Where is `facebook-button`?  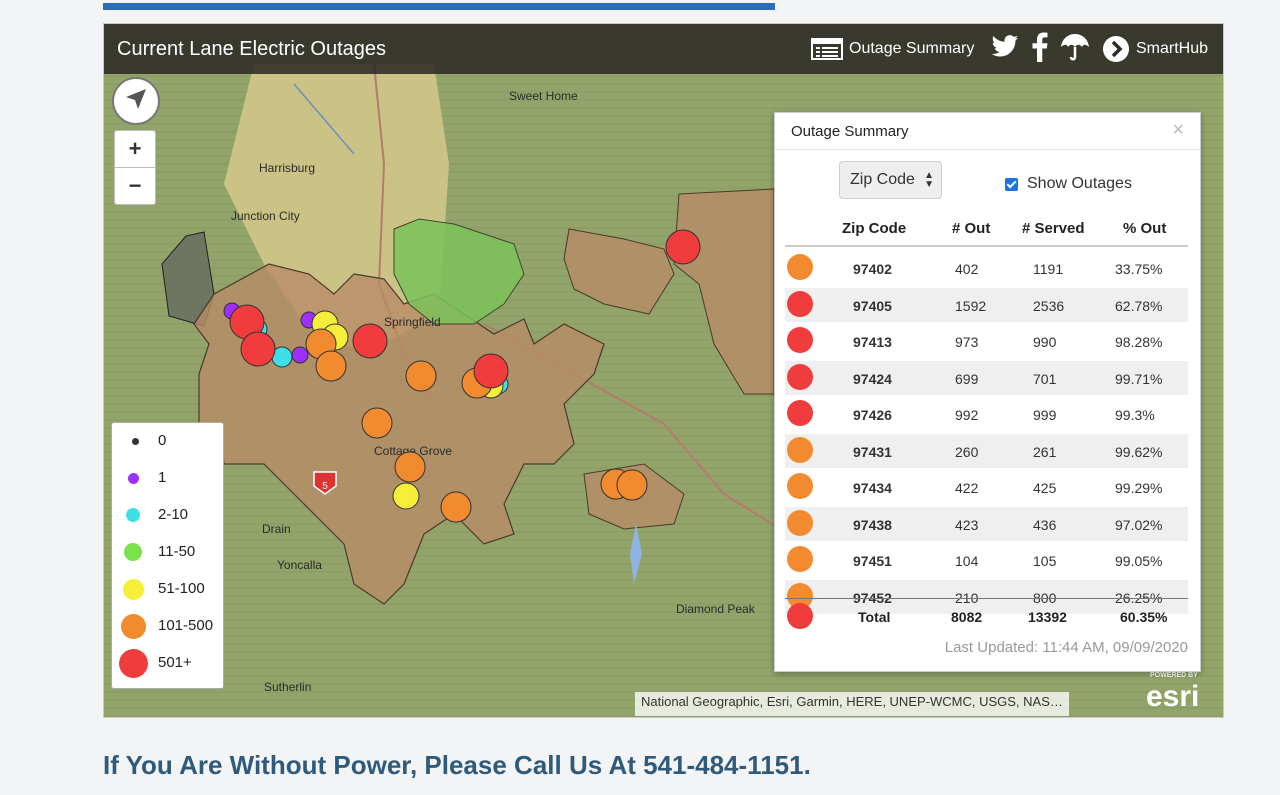 facebook-button is located at coordinates (1040, 49).